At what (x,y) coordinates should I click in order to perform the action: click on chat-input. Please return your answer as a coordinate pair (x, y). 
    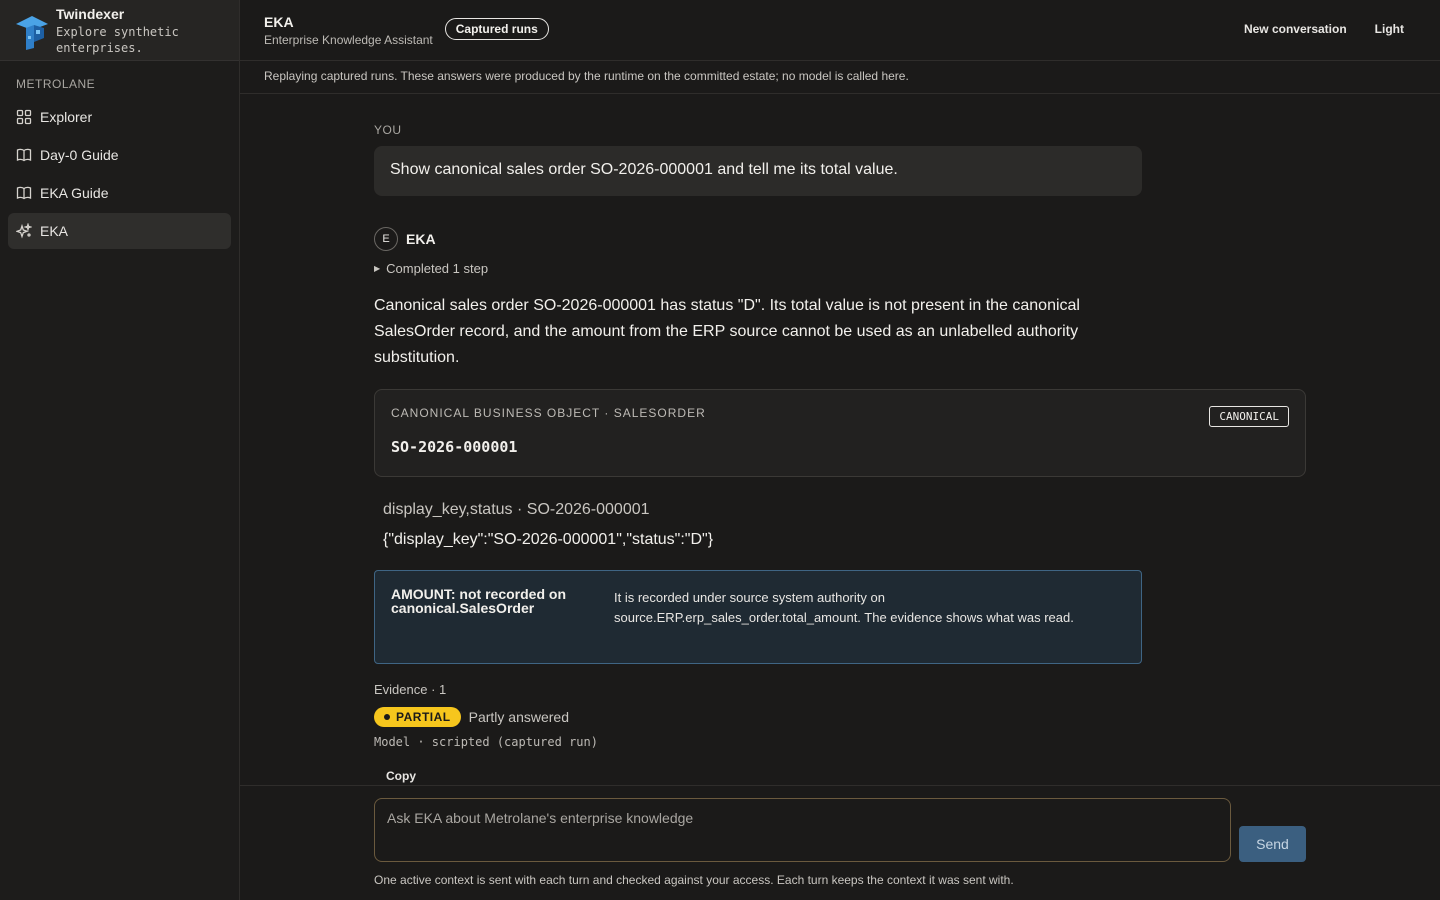
    Looking at the image, I should click on (802, 830).